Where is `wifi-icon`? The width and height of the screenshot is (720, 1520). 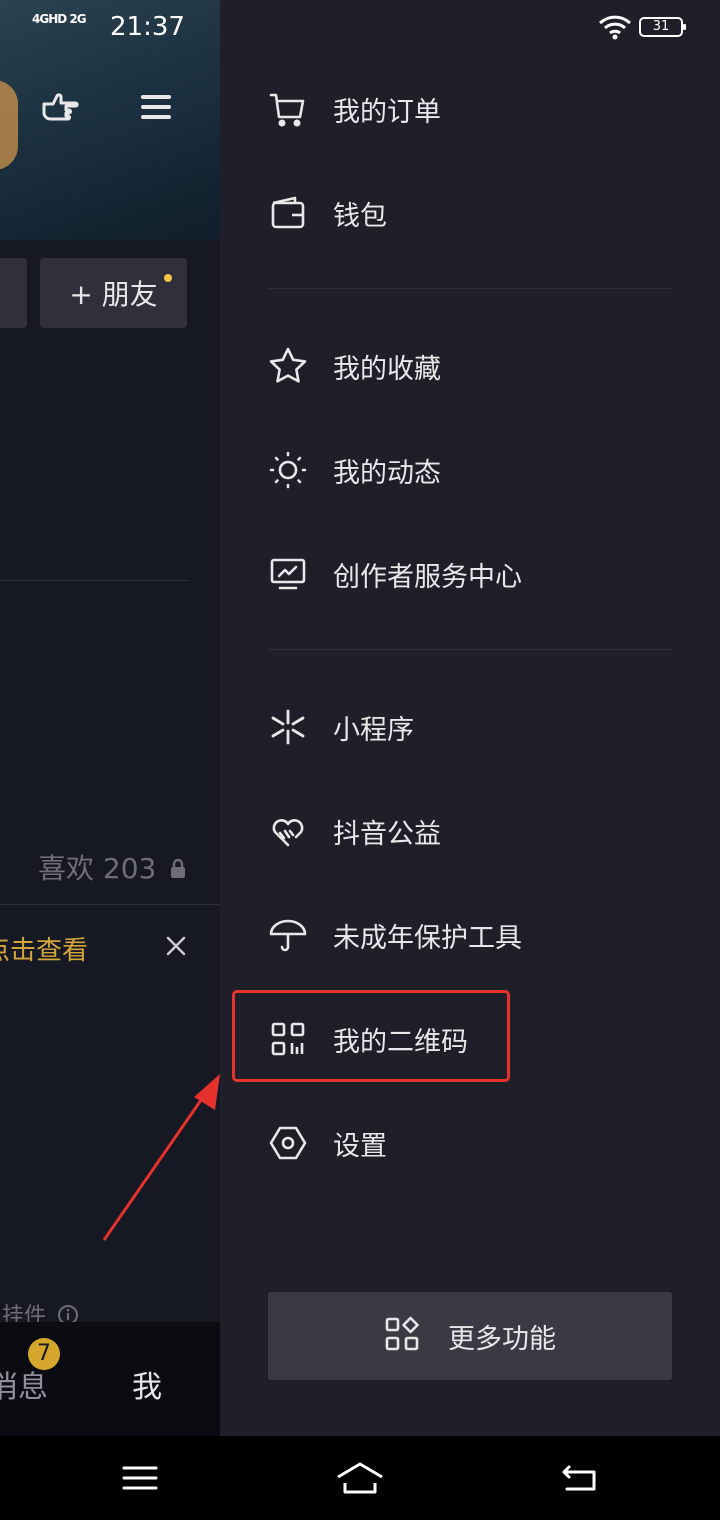 wifi-icon is located at coordinates (615, 27).